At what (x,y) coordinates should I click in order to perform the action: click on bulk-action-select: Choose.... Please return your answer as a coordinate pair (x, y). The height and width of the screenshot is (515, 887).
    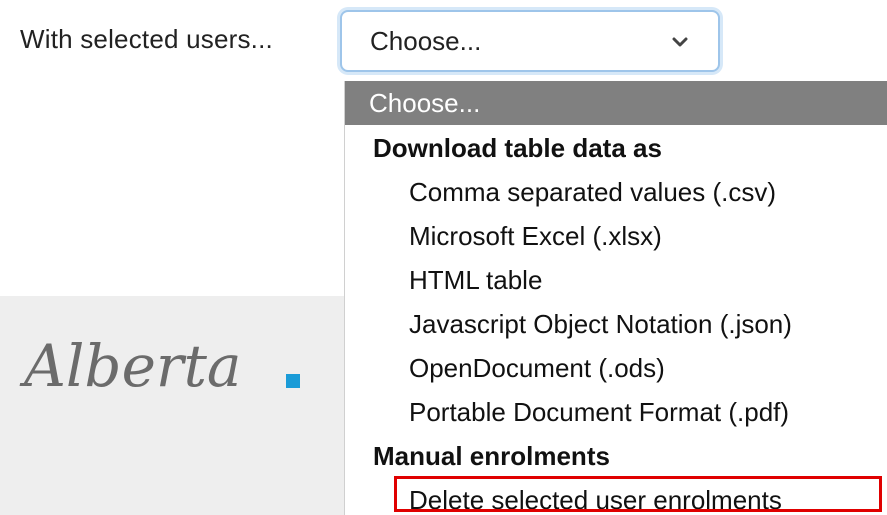
    Looking at the image, I should click on (530, 41).